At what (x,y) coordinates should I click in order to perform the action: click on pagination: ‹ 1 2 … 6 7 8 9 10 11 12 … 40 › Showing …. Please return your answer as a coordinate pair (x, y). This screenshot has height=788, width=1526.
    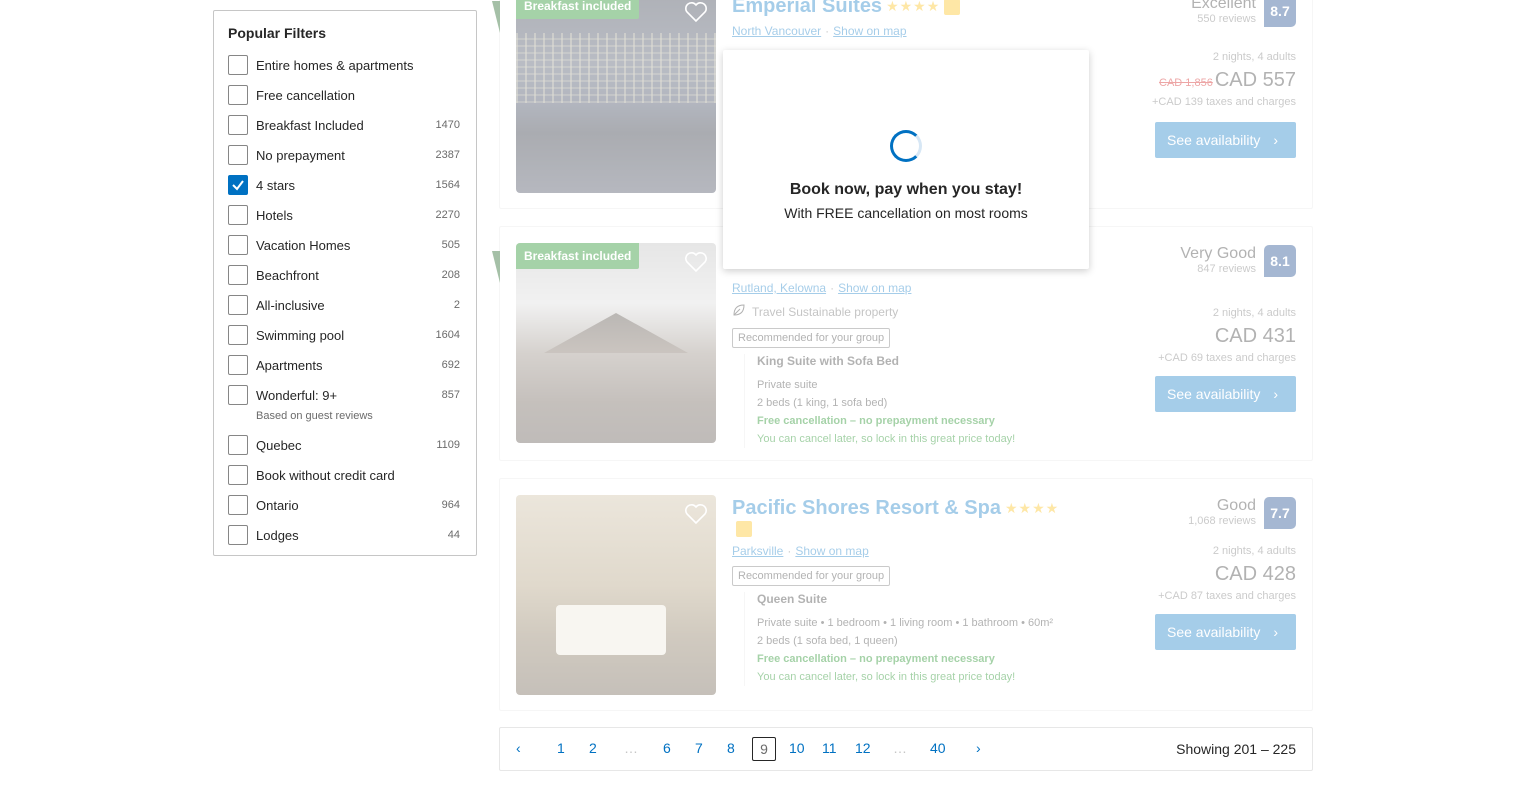
    Looking at the image, I should click on (906, 749).